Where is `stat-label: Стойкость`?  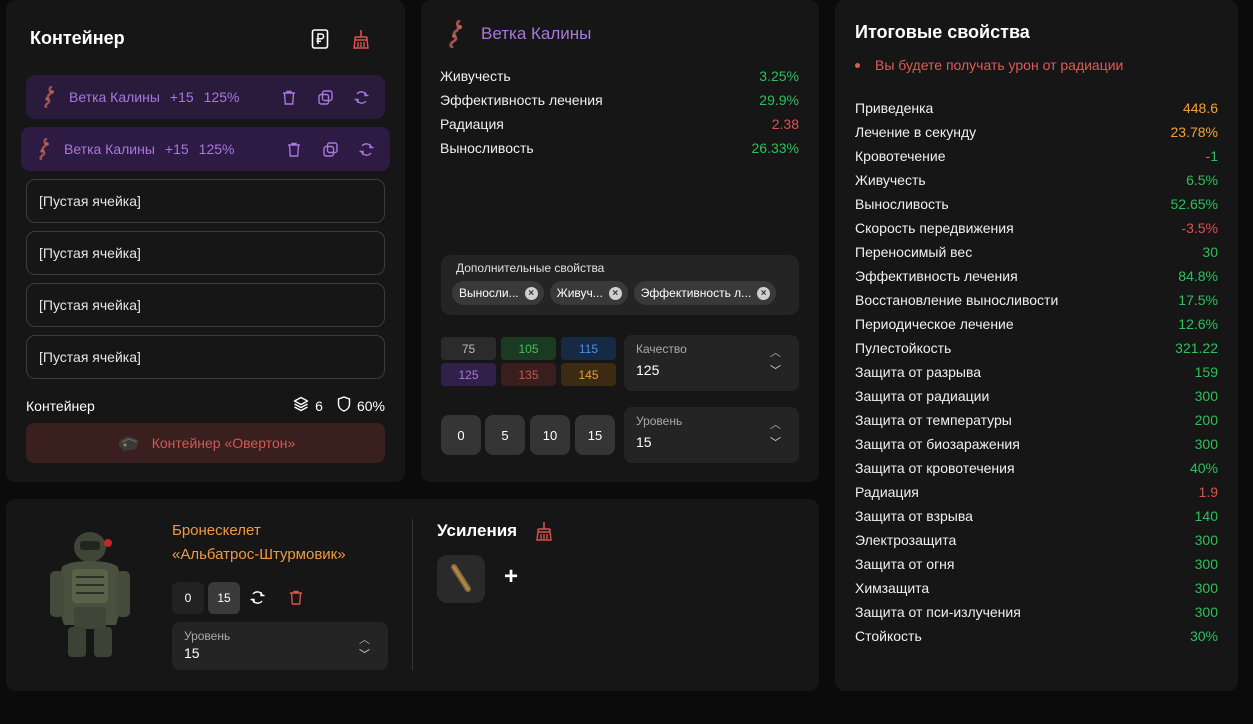 stat-label: Стойкость is located at coordinates (888, 636).